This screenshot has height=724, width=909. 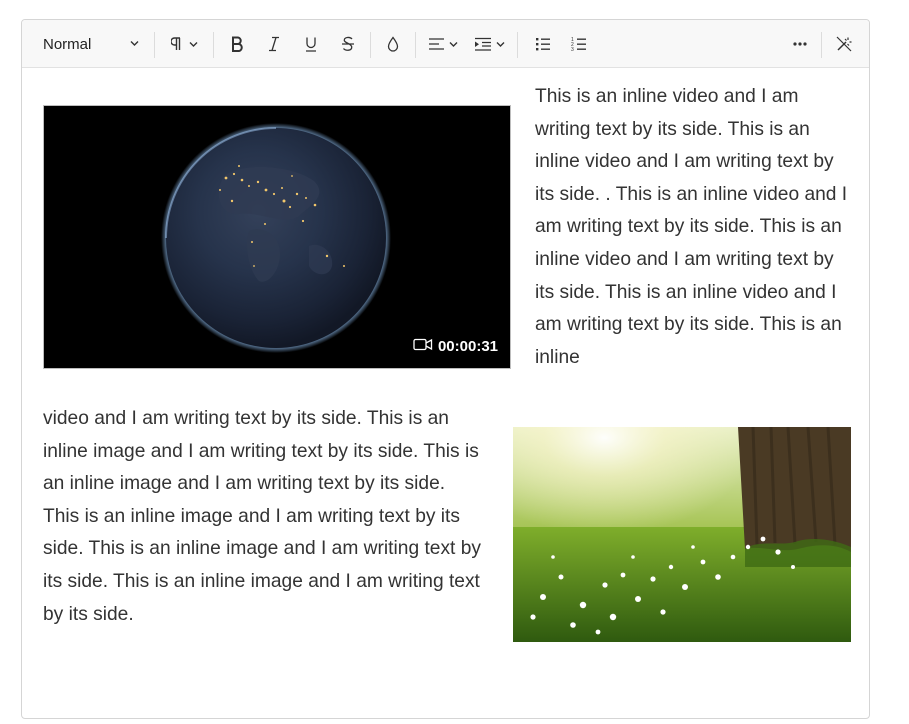 I want to click on meadow-tree-photo, so click(x=682, y=534).